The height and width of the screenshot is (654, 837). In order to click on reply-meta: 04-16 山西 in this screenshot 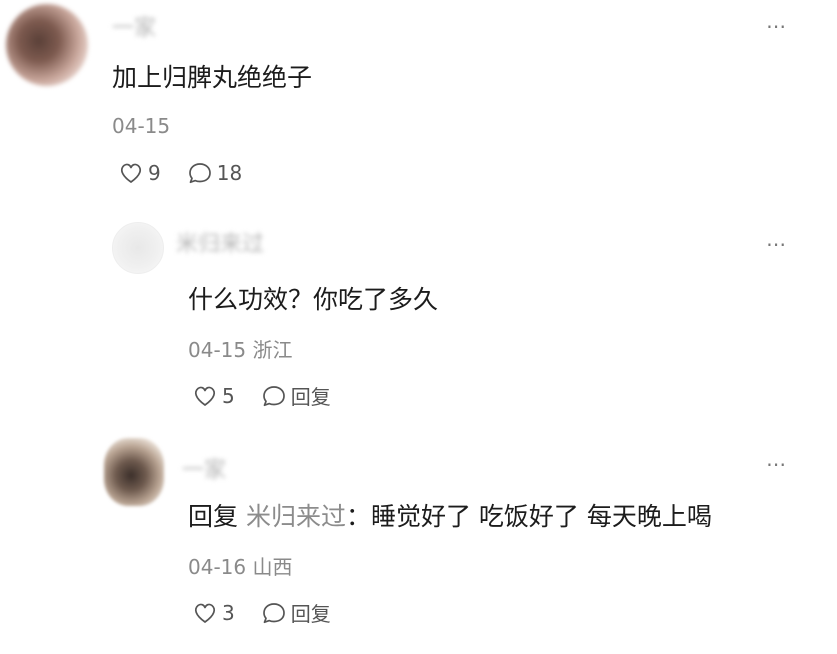, I will do `click(240, 565)`.